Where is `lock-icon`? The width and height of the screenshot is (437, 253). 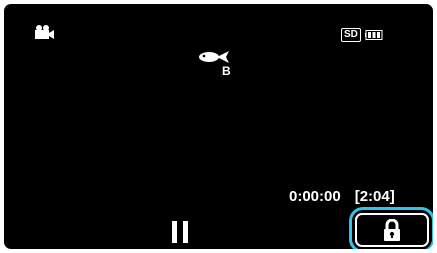
lock-icon is located at coordinates (392, 230).